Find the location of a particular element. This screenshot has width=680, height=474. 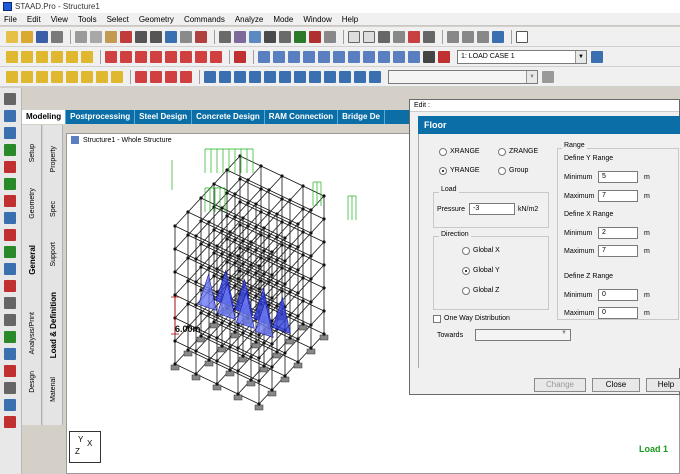

search-icon is located at coordinates (429, 56).